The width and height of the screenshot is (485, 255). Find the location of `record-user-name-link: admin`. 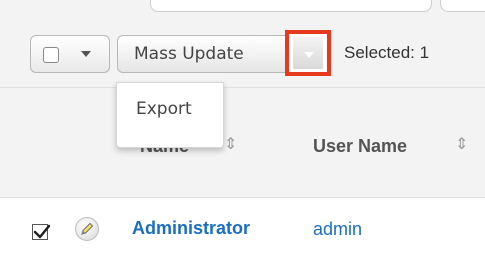

record-user-name-link: admin is located at coordinates (337, 229).